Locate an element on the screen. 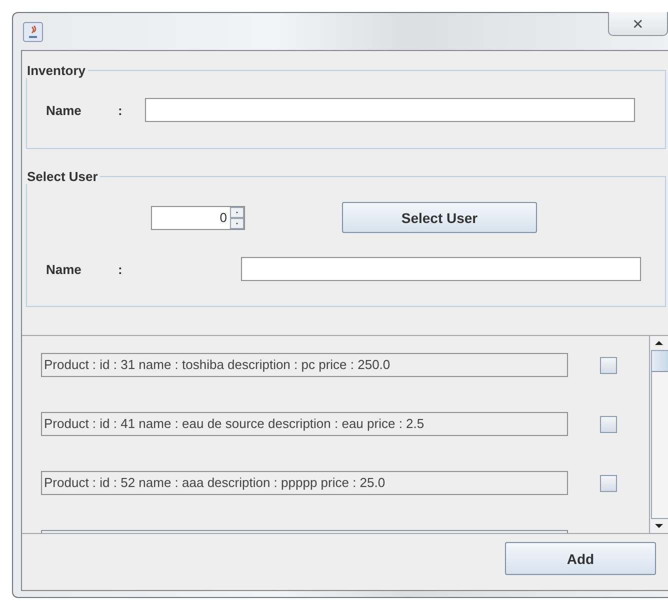  group-title: Inventory is located at coordinates (56, 70).